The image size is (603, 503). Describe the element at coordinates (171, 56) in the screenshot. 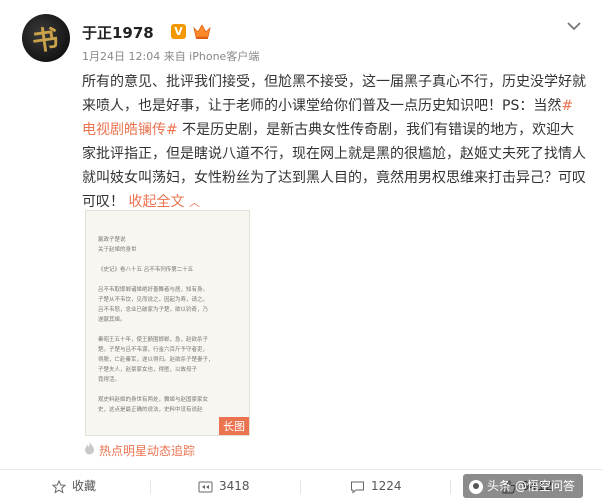

I see `post-meta: 1月24日 12:04 来自 iPhone客户端` at that location.